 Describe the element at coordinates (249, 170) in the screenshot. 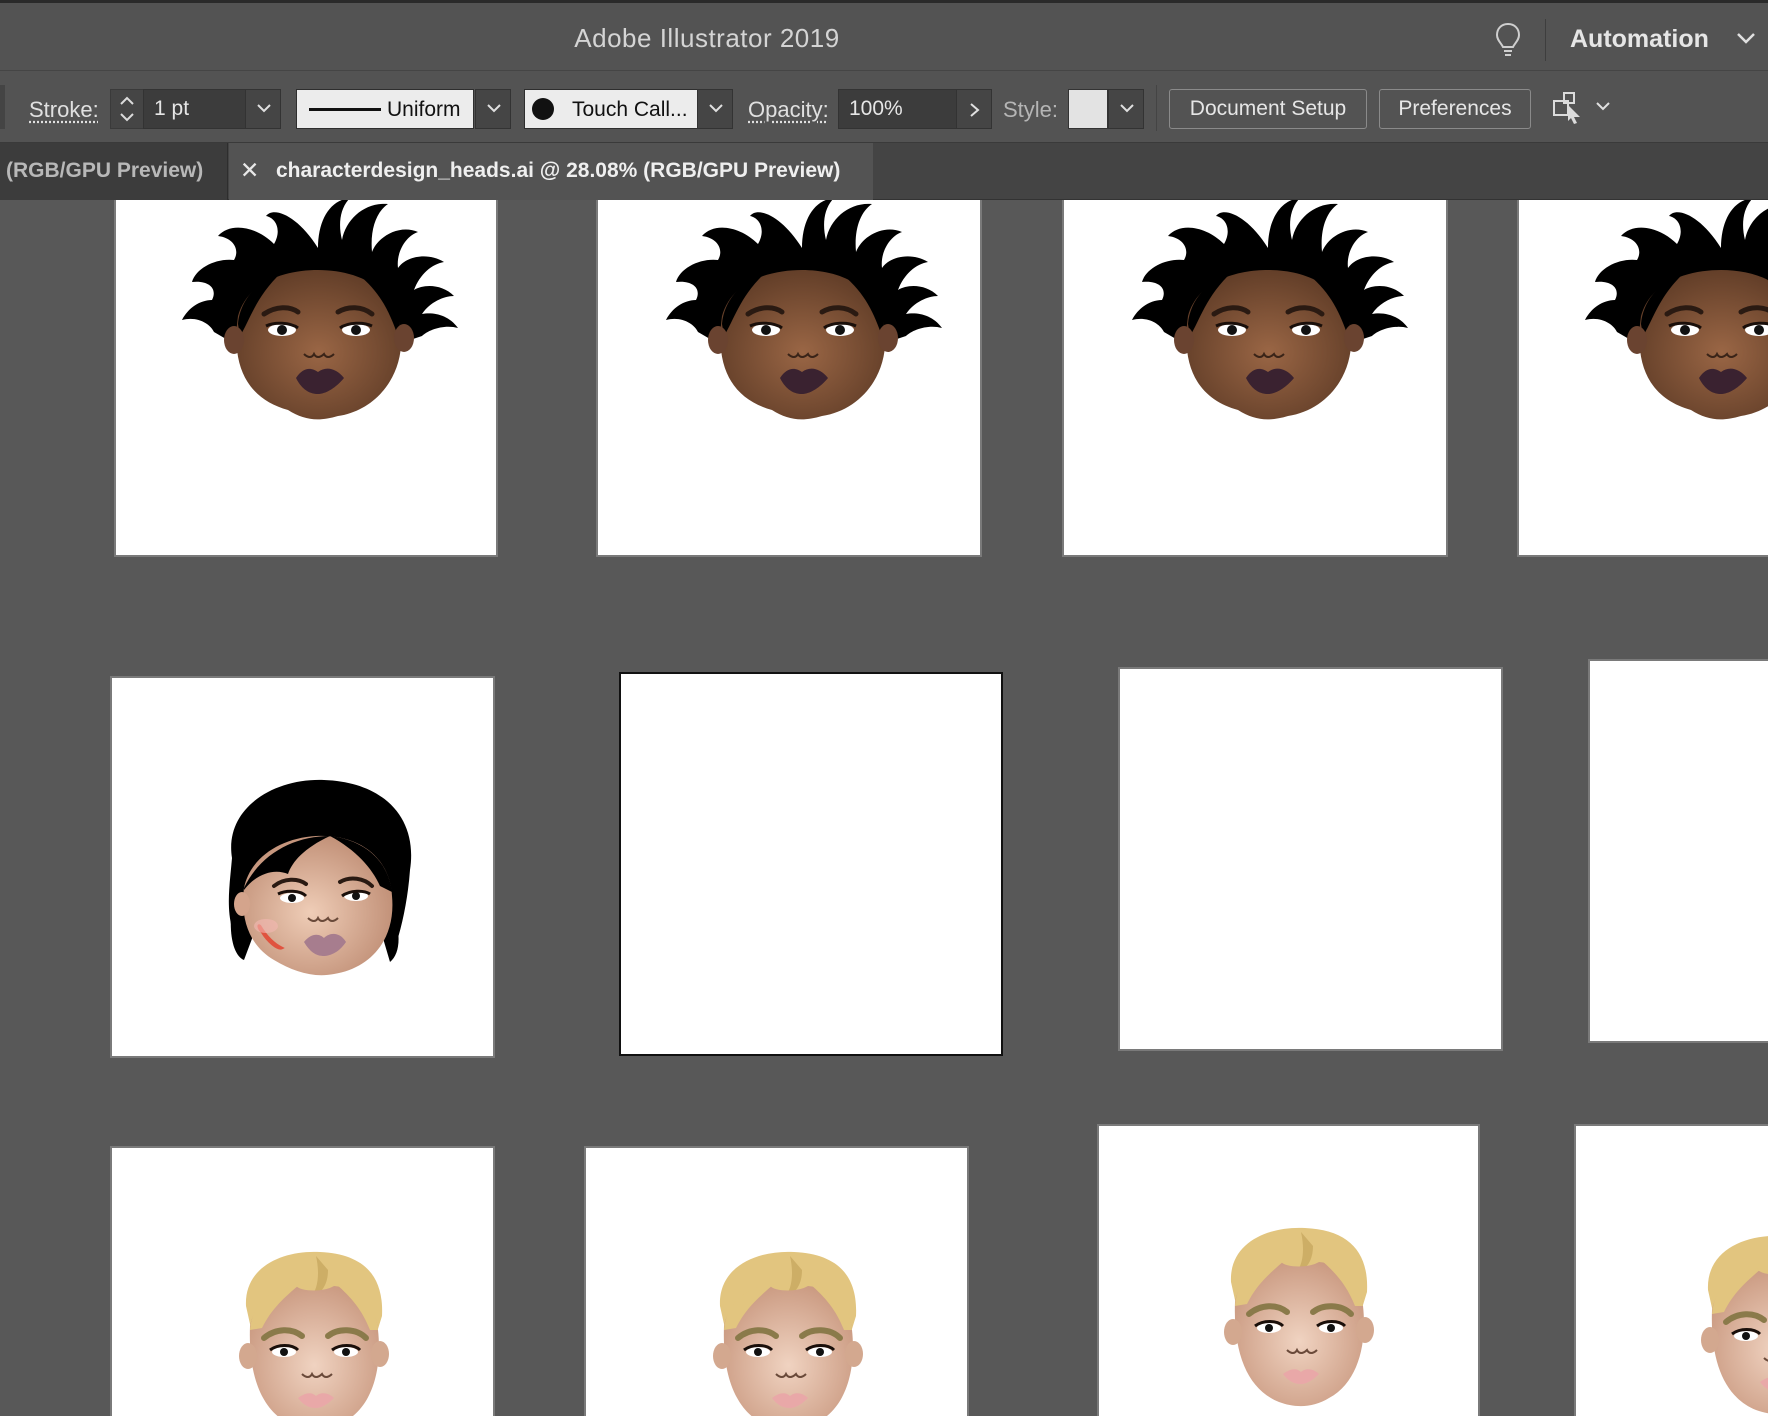

I see `close-icon: ✕` at that location.